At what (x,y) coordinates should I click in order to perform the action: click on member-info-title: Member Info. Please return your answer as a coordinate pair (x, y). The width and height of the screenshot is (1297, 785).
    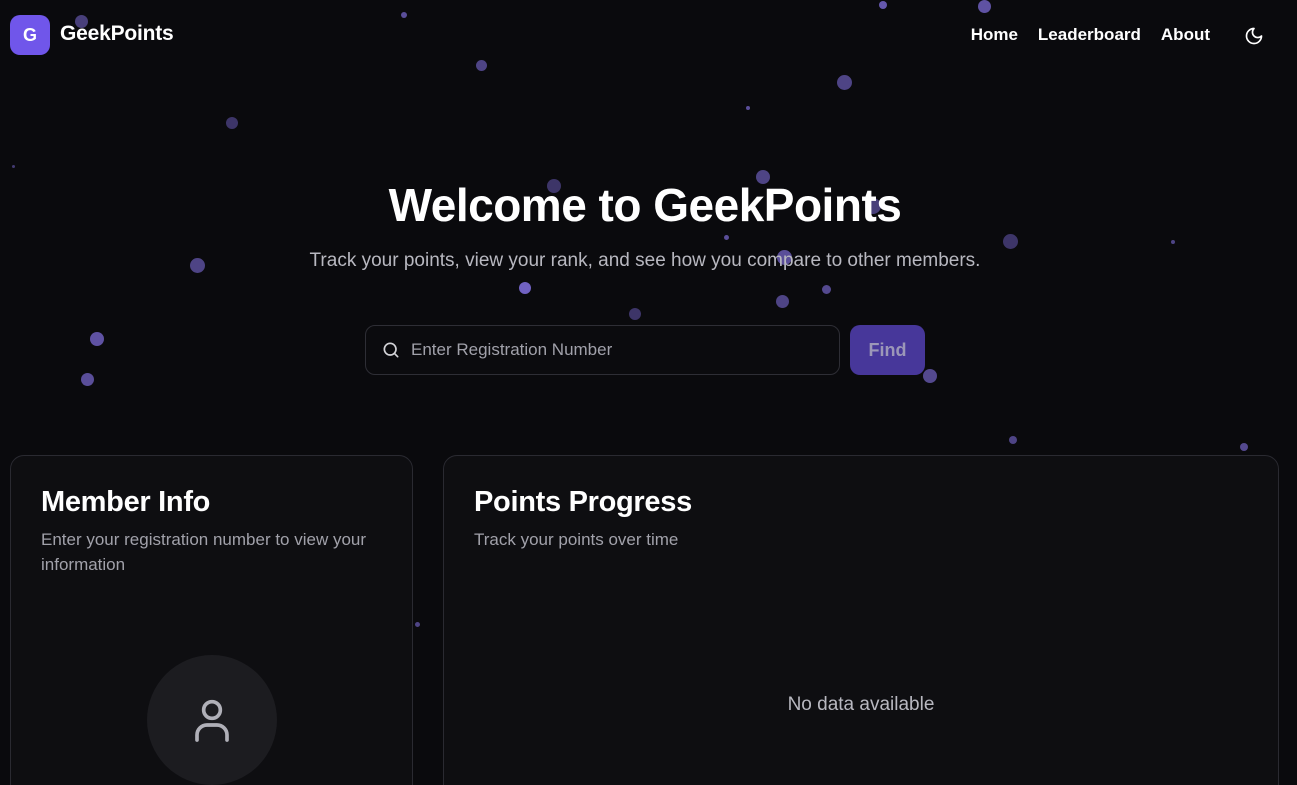
    Looking at the image, I should click on (126, 502).